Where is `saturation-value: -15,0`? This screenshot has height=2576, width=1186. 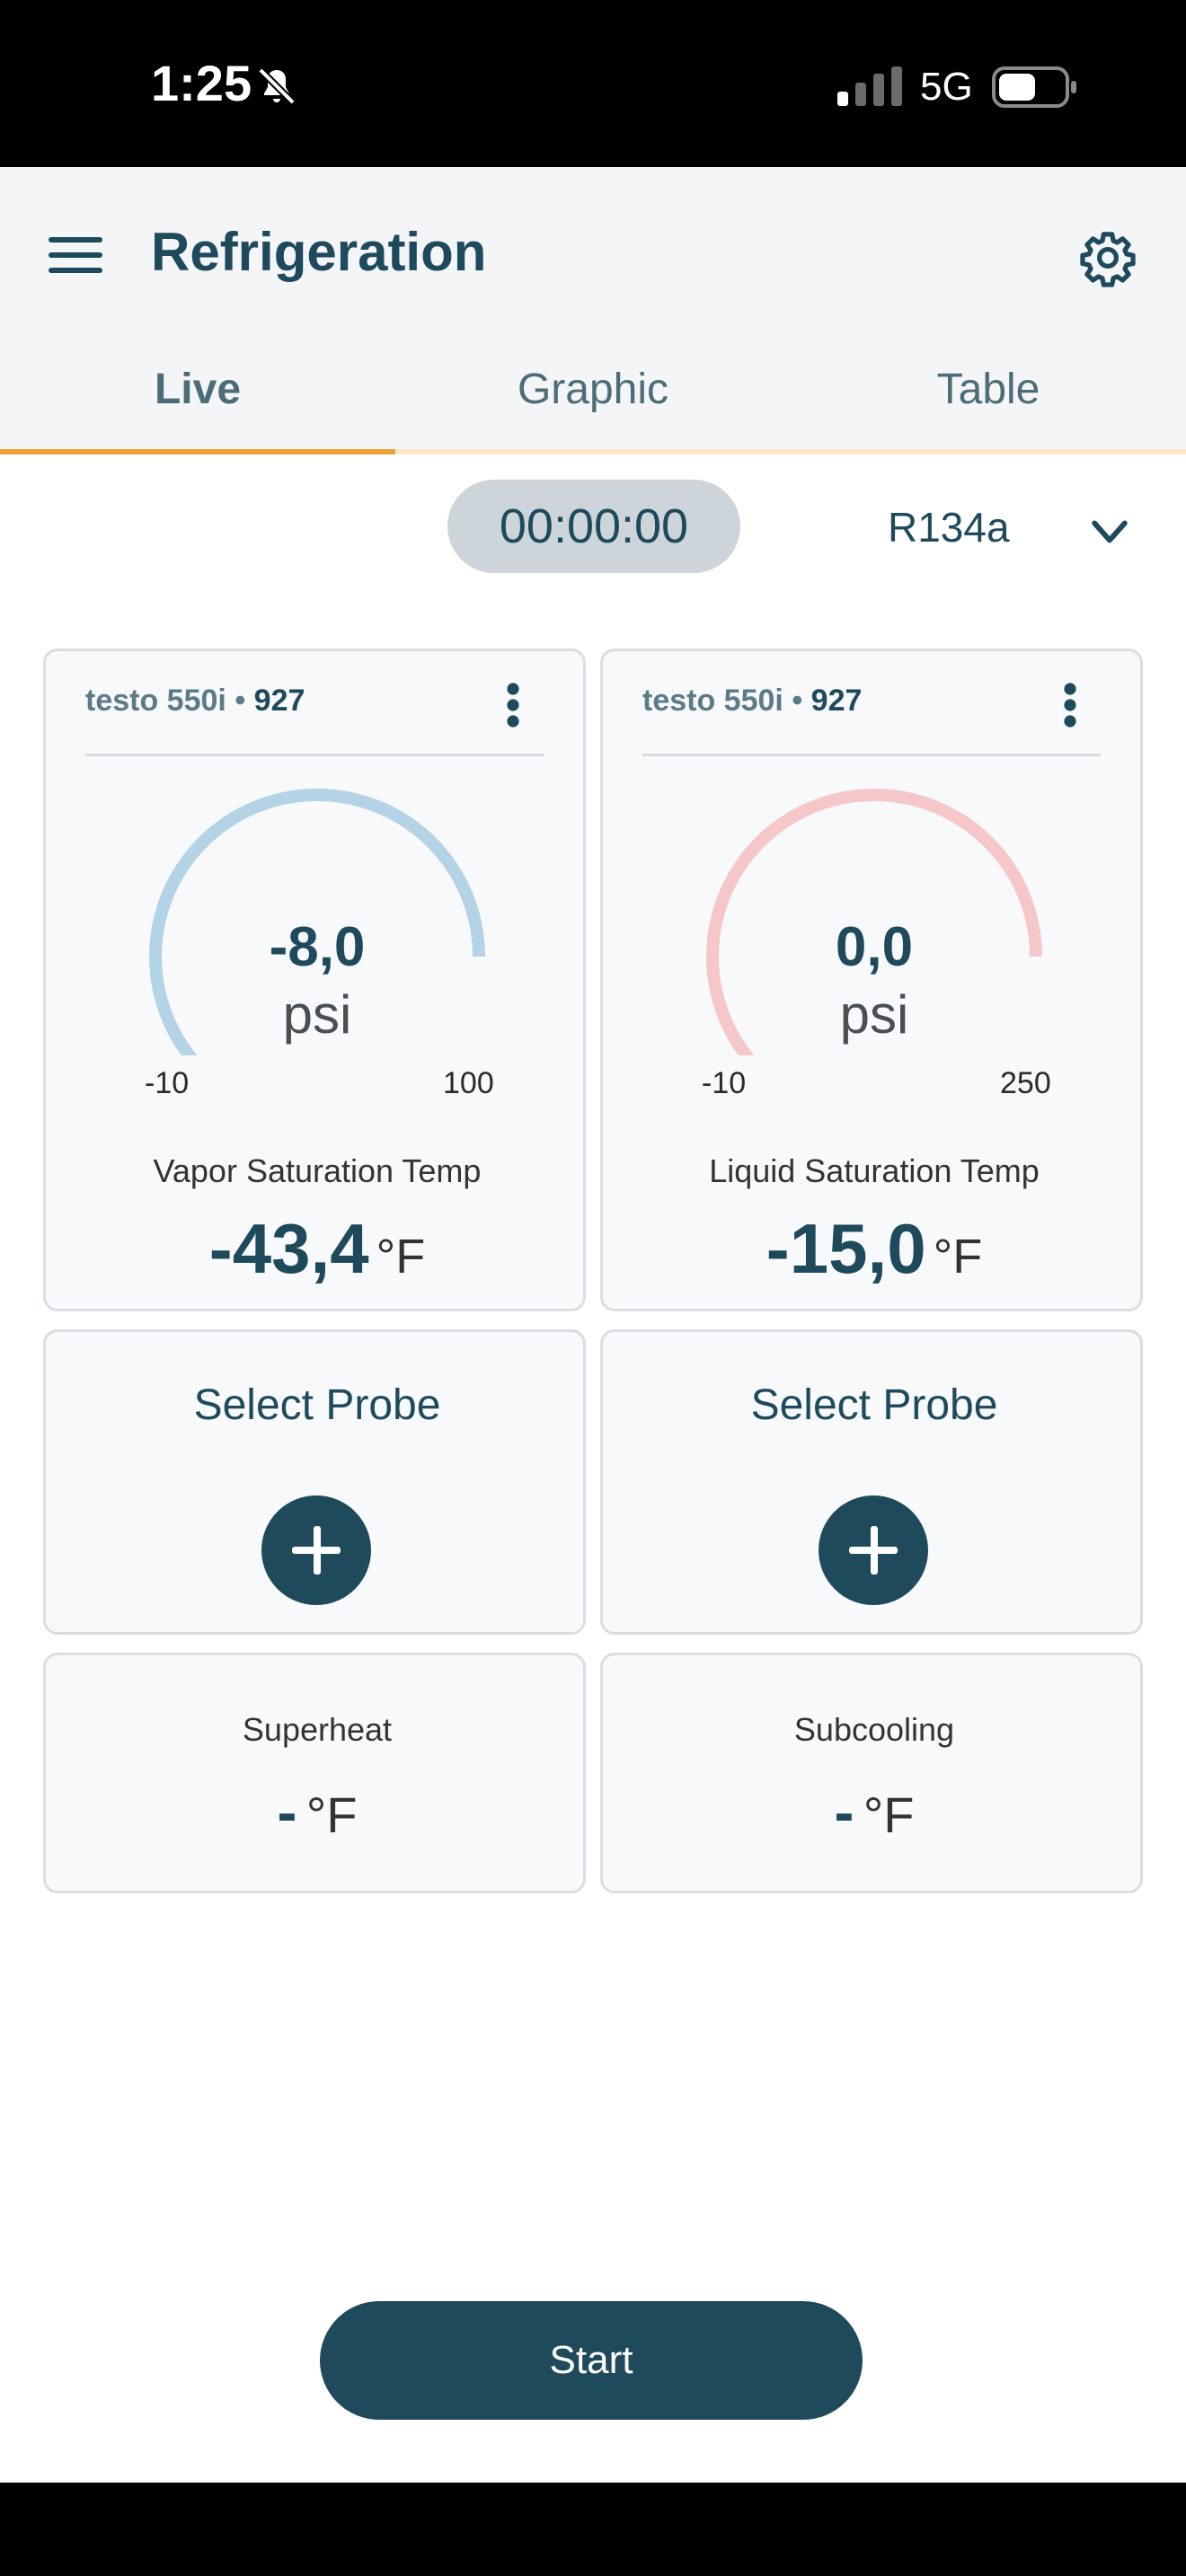 saturation-value: -15,0 is located at coordinates (846, 1248).